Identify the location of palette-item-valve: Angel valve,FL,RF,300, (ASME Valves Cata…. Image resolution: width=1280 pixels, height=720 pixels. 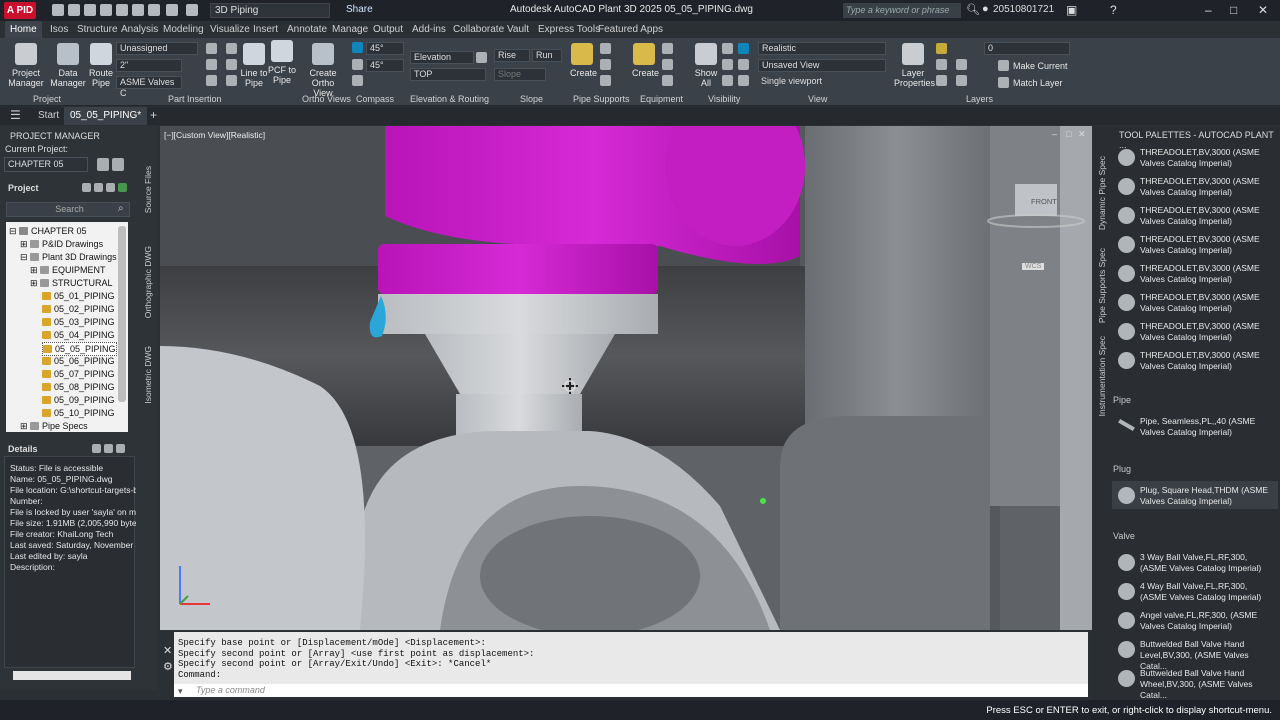
(1196, 621).